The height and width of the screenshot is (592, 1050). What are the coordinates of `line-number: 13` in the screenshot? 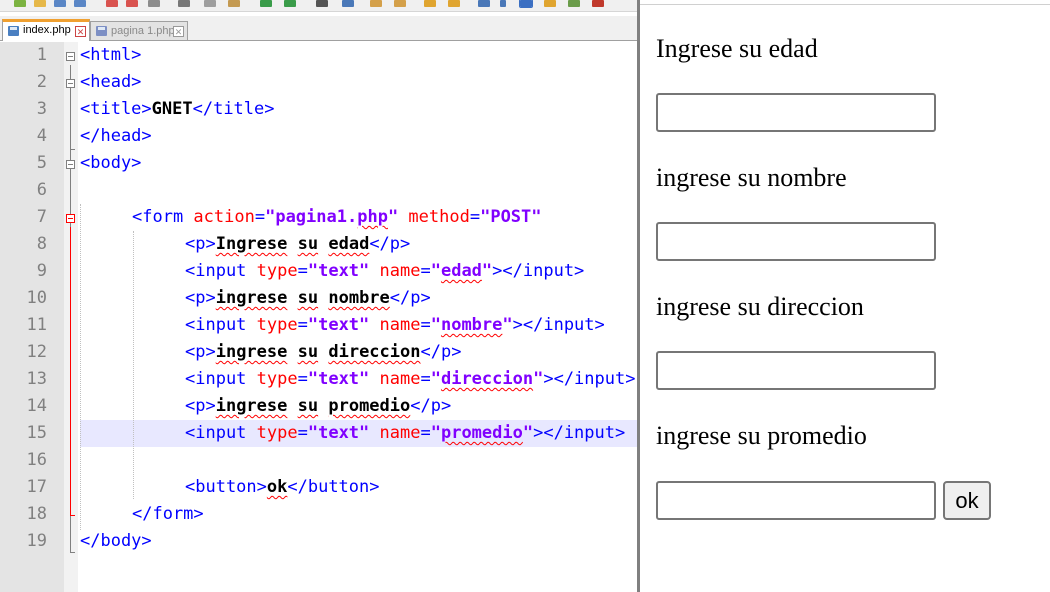 It's located at (36, 379).